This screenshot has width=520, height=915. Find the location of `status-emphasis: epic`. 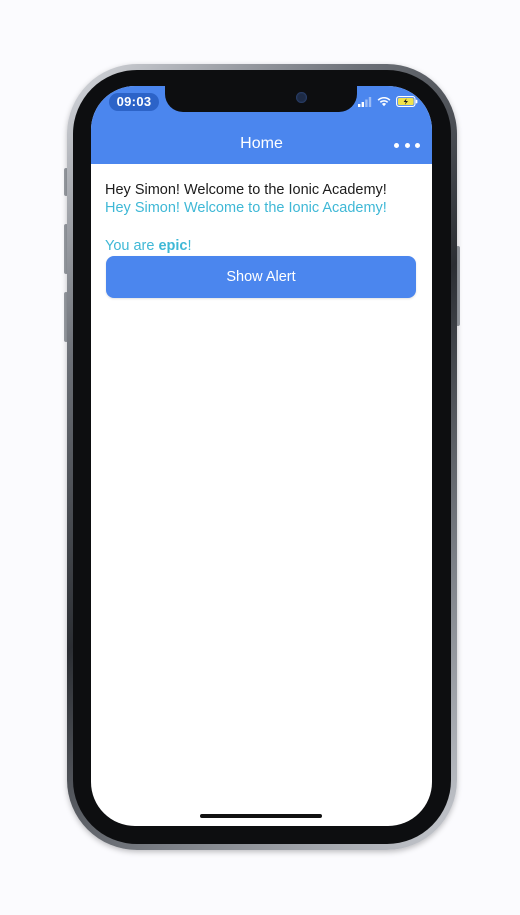

status-emphasis: epic is located at coordinates (173, 246).